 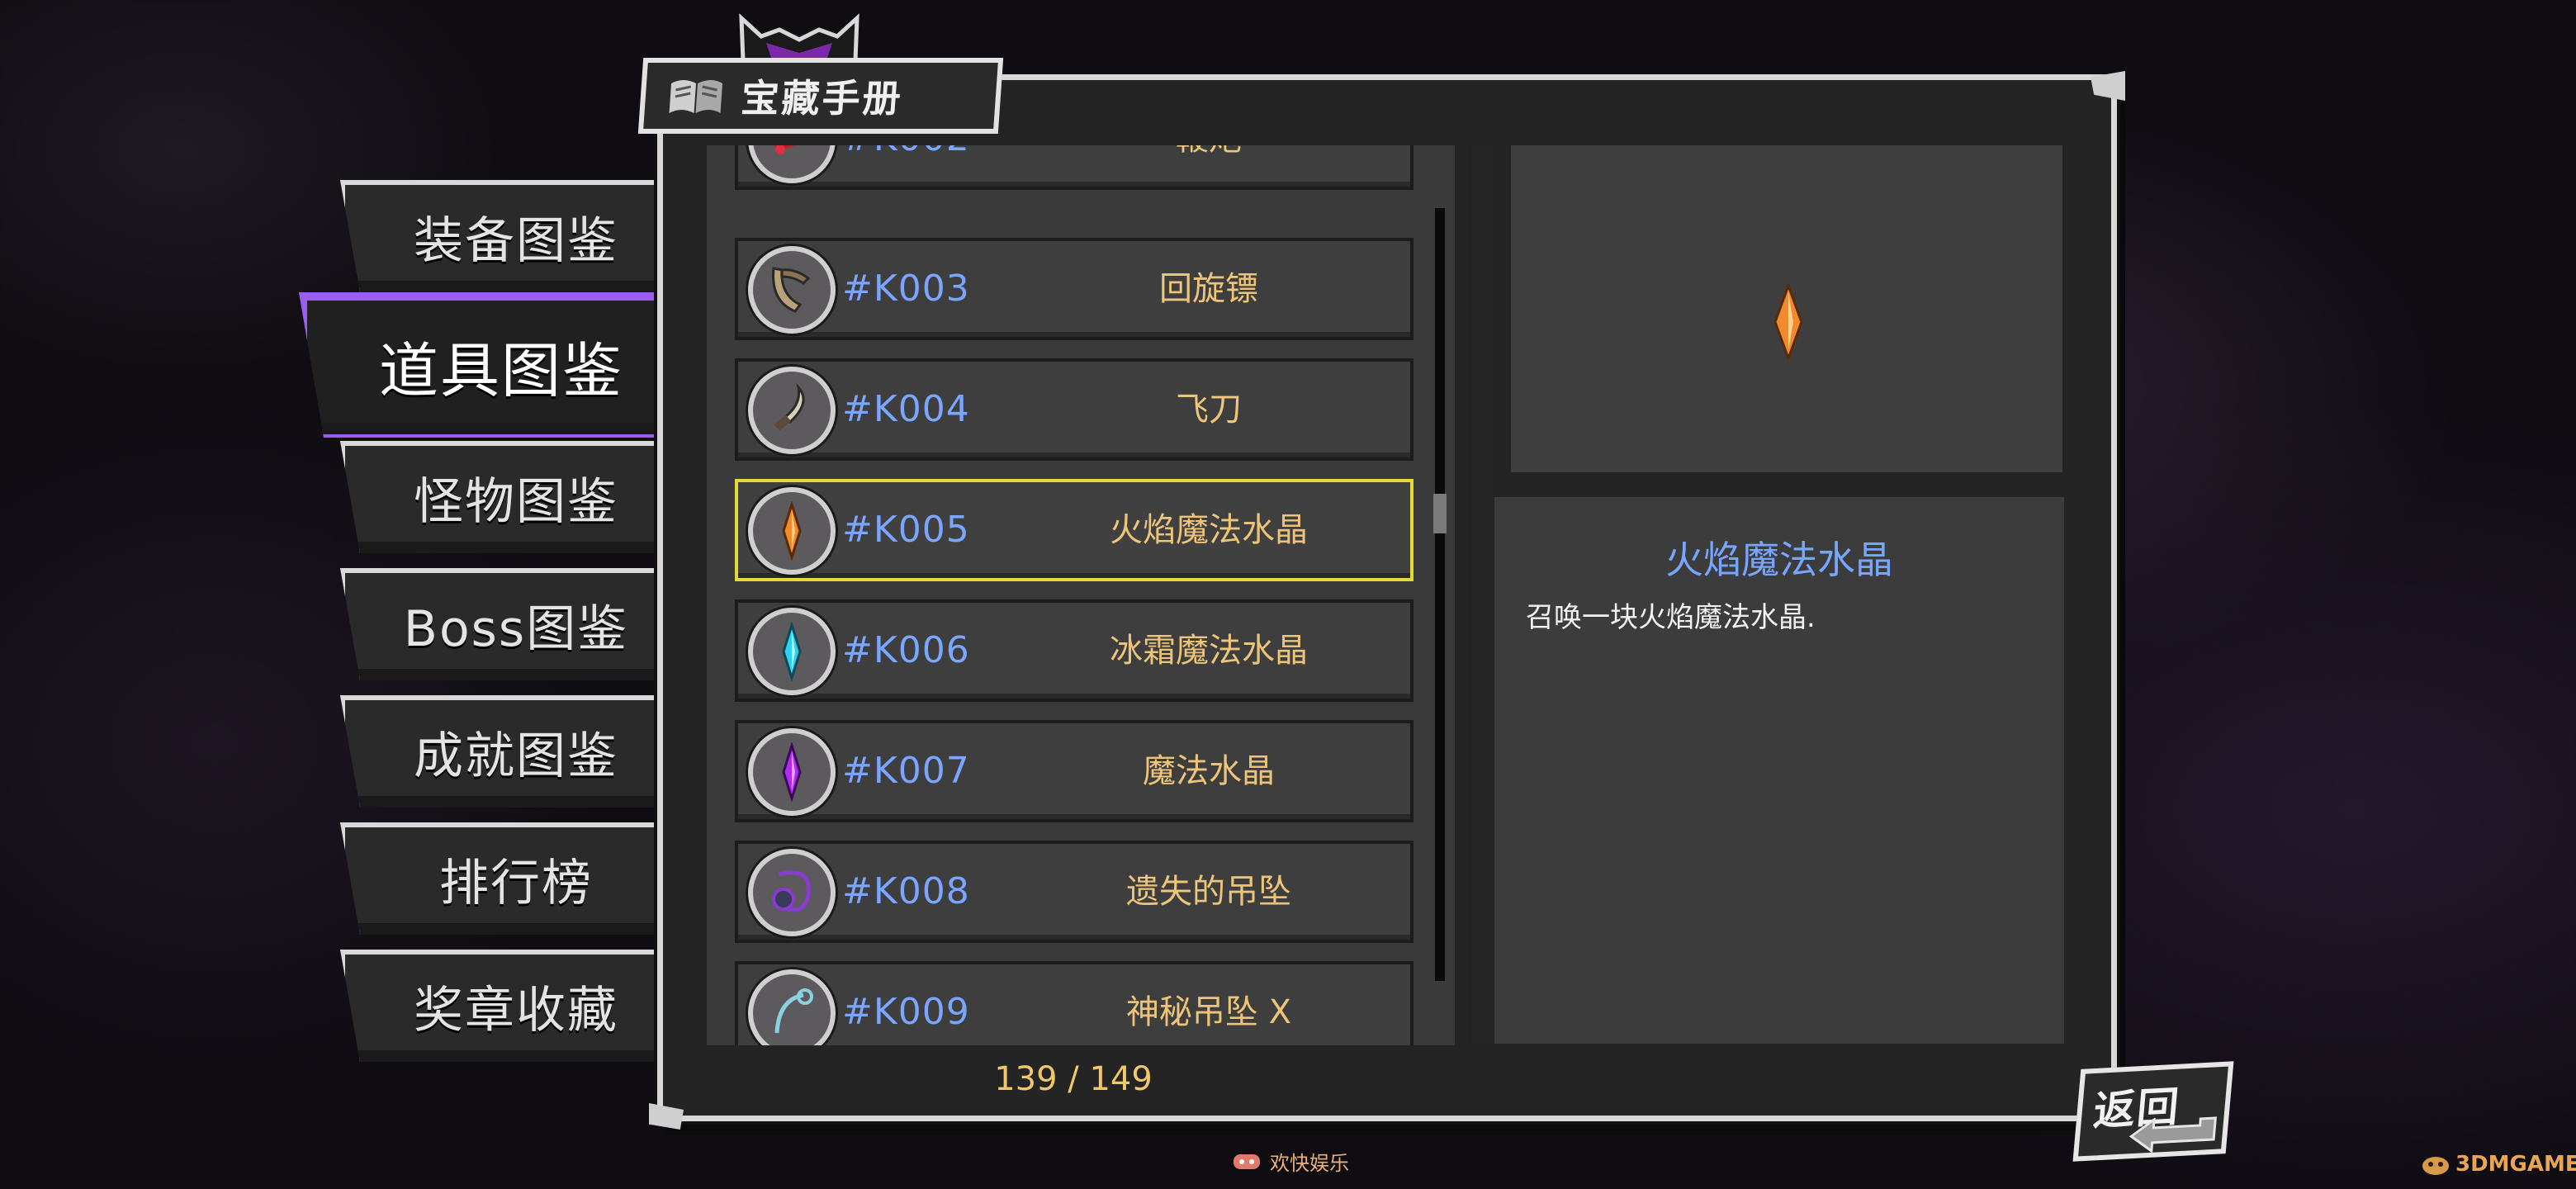 I want to click on tab-label: 道具图鉴, so click(x=500, y=370).